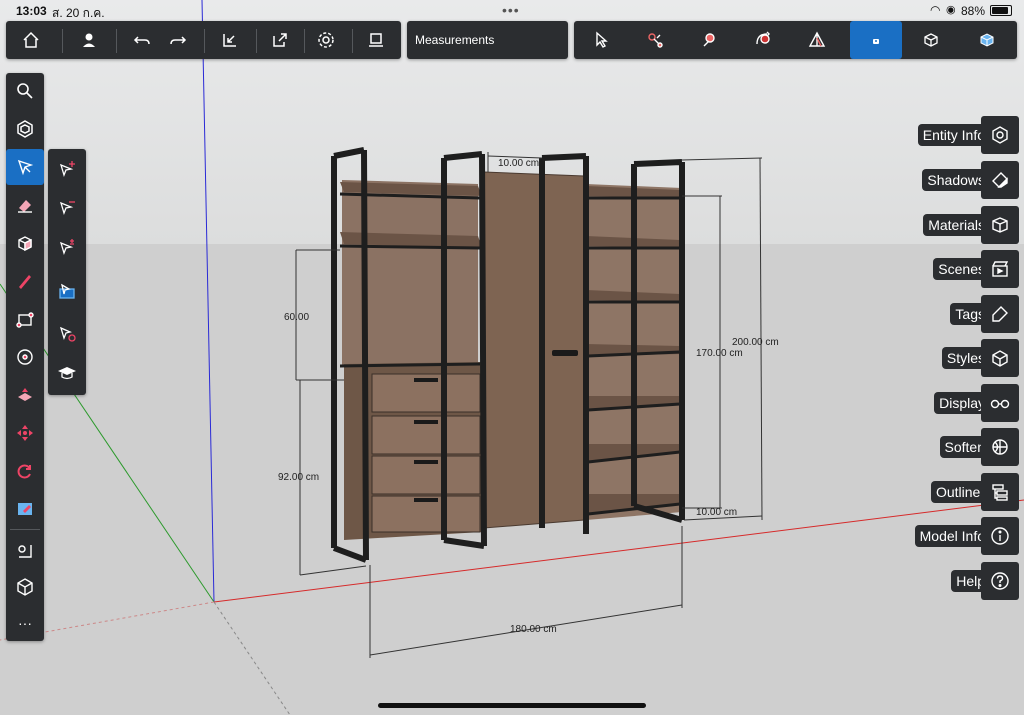 Image resolution: width=1024 pixels, height=715 pixels. I want to click on soften-icon, so click(1000, 447).